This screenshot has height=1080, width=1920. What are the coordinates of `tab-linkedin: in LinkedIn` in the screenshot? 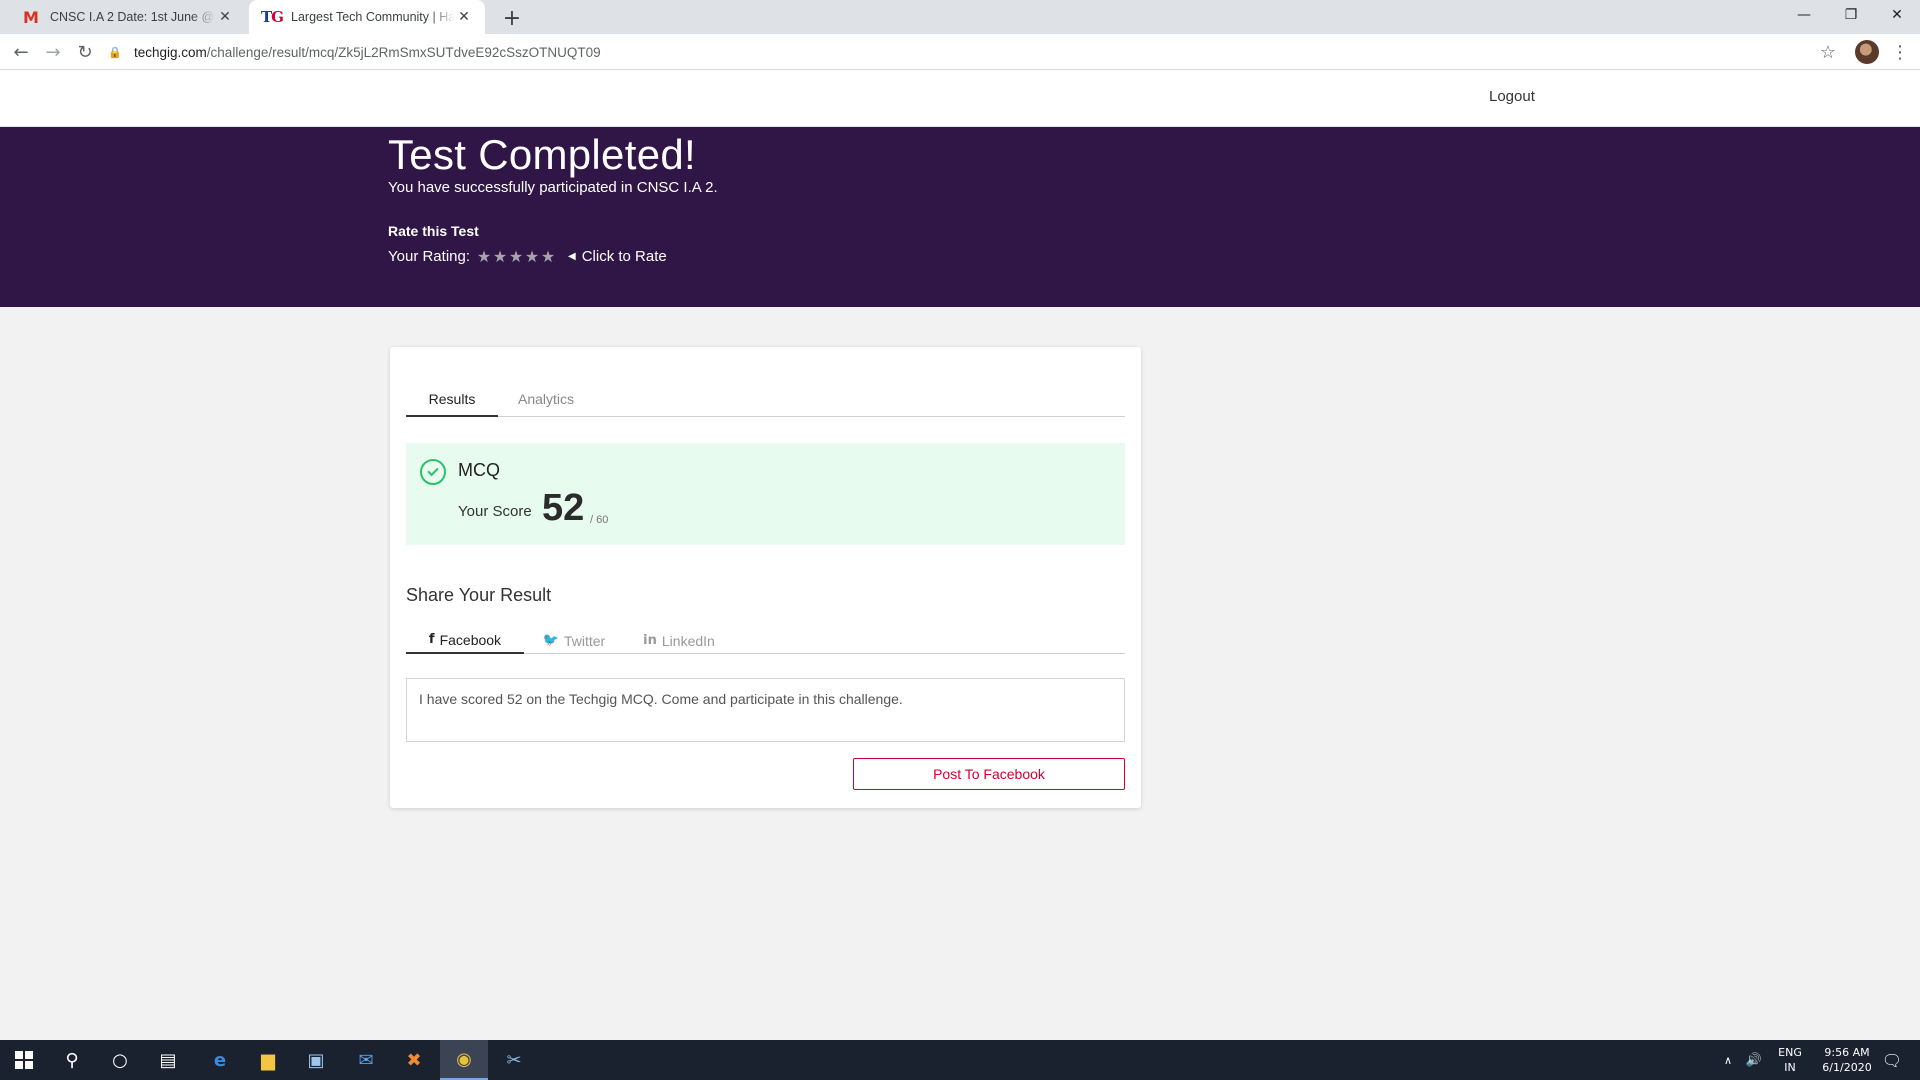 It's located at (679, 640).